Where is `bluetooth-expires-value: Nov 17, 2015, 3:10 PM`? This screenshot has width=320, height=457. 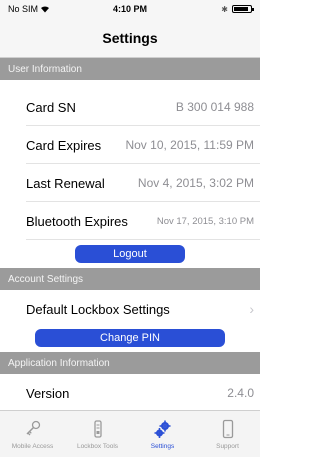
bluetooth-expires-value: Nov 17, 2015, 3:10 PM is located at coordinates (205, 221).